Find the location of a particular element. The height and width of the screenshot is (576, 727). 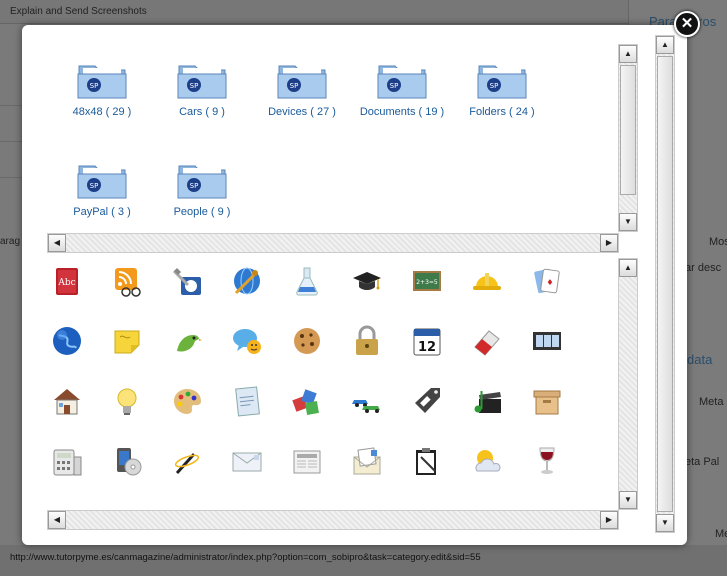

music-clapper-icon is located at coordinates (487, 401).